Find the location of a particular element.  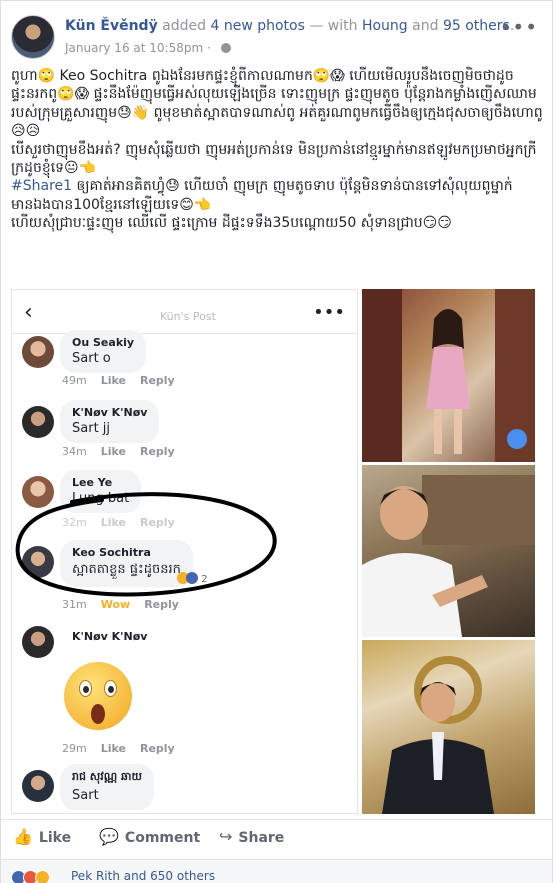

with-text: — with is located at coordinates (333, 26).